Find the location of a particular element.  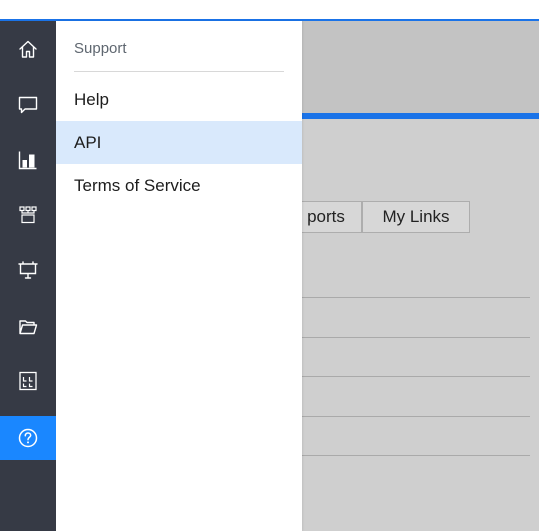

folder-icon is located at coordinates (28, 327).